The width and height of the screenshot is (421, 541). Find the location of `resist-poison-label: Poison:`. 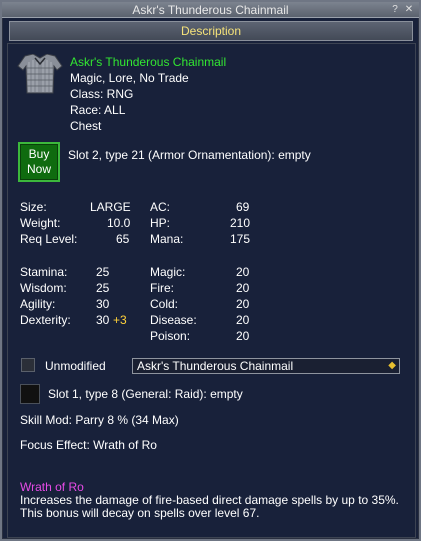

resist-poison-label: Poison: is located at coordinates (170, 336).